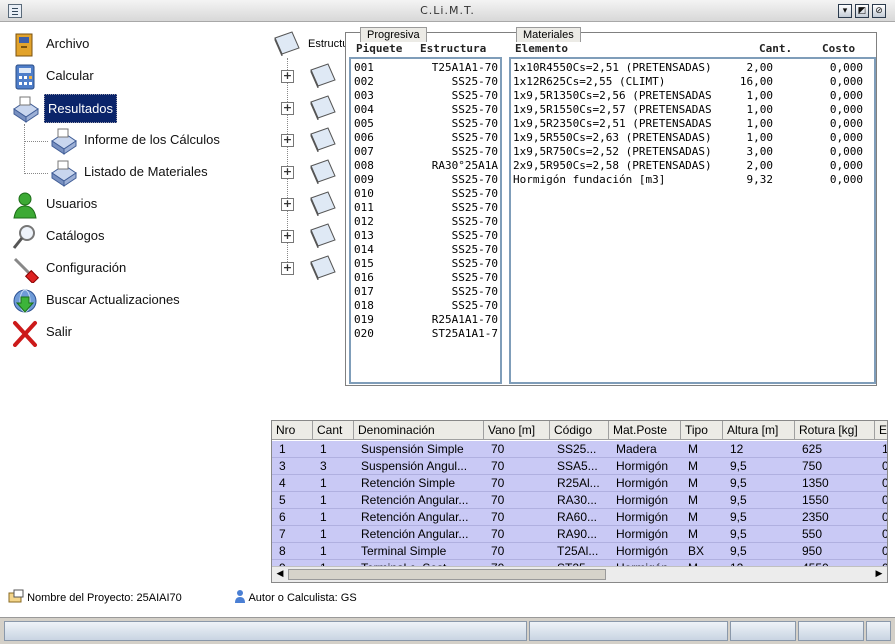 This screenshot has width=895, height=644. Describe the element at coordinates (419, 430) in the screenshot. I see `column-header-denominacion: Denominación` at that location.